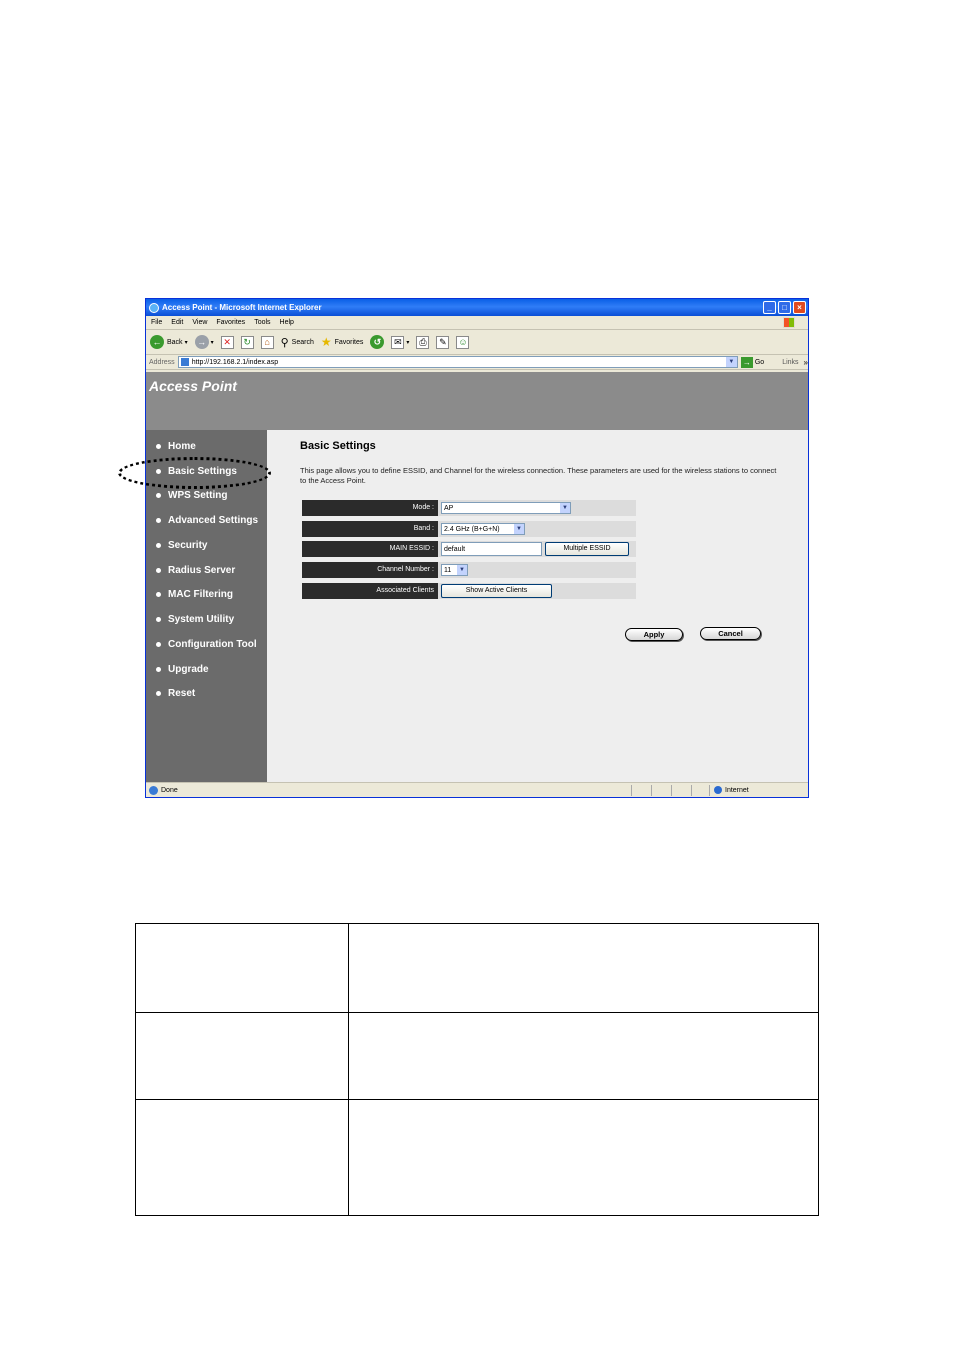  I want to click on refresh-button: ↻, so click(247, 342).